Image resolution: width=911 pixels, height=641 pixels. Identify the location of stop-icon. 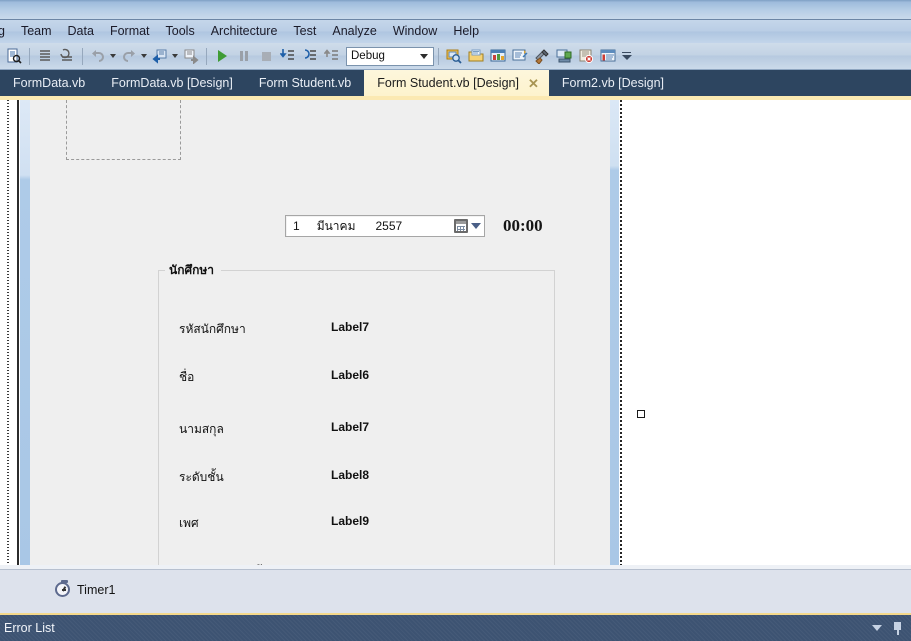
(266, 56).